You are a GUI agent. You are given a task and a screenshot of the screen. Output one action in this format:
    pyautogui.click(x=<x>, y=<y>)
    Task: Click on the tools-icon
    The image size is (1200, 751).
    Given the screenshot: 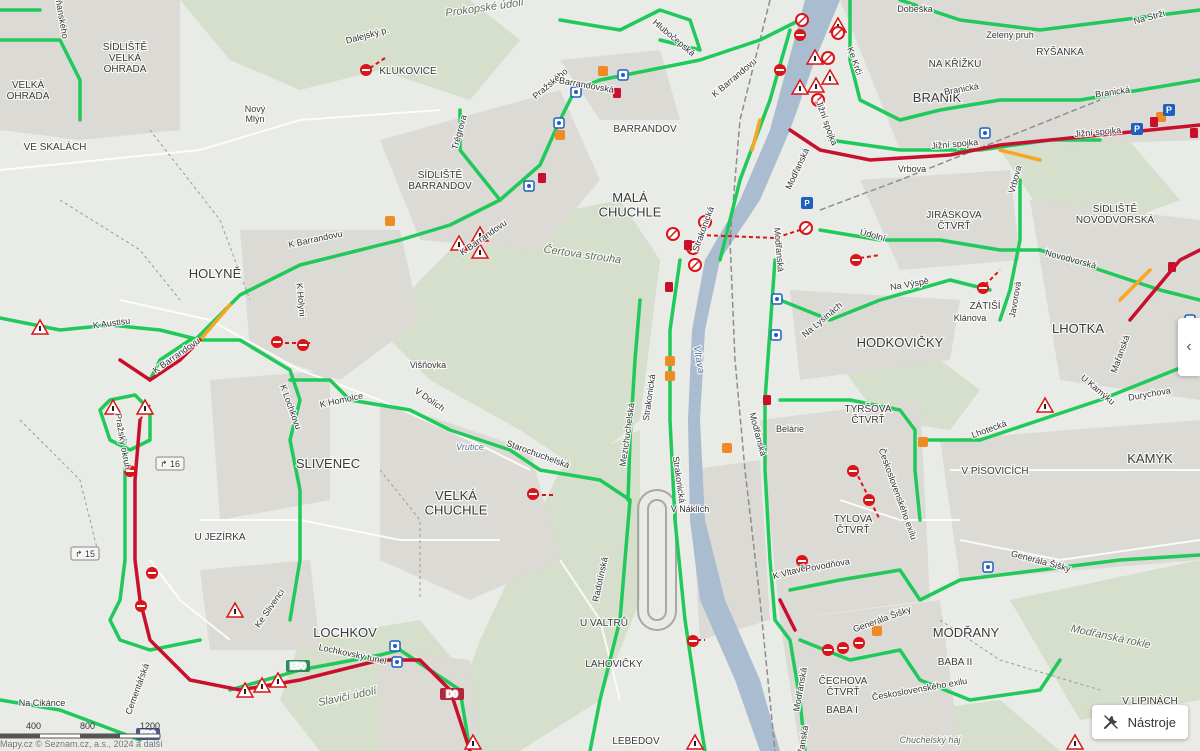 What is the action you would take?
    pyautogui.click(x=1110, y=722)
    